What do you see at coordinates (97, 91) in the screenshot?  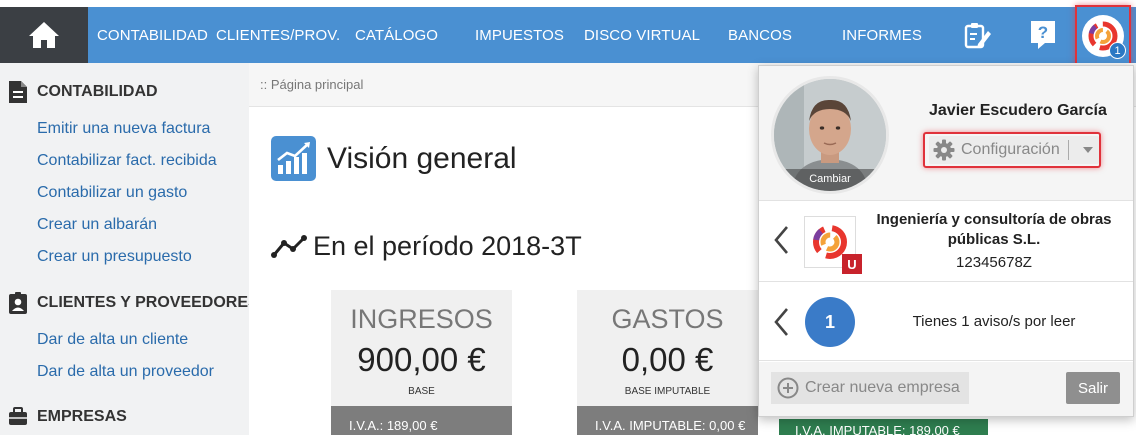 I see `sidebar-section-title: CONTABILIDAD` at bounding box center [97, 91].